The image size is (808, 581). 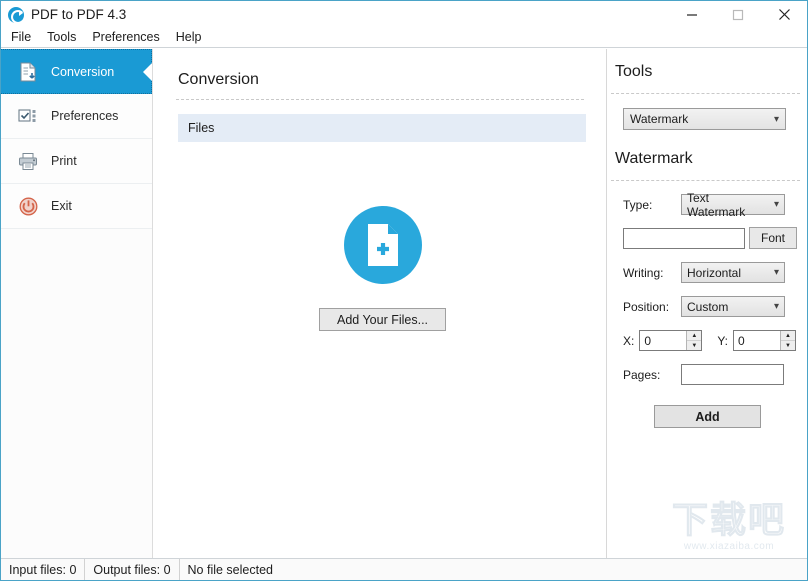 What do you see at coordinates (28, 116) in the screenshot?
I see `checkbox-list-icon` at bounding box center [28, 116].